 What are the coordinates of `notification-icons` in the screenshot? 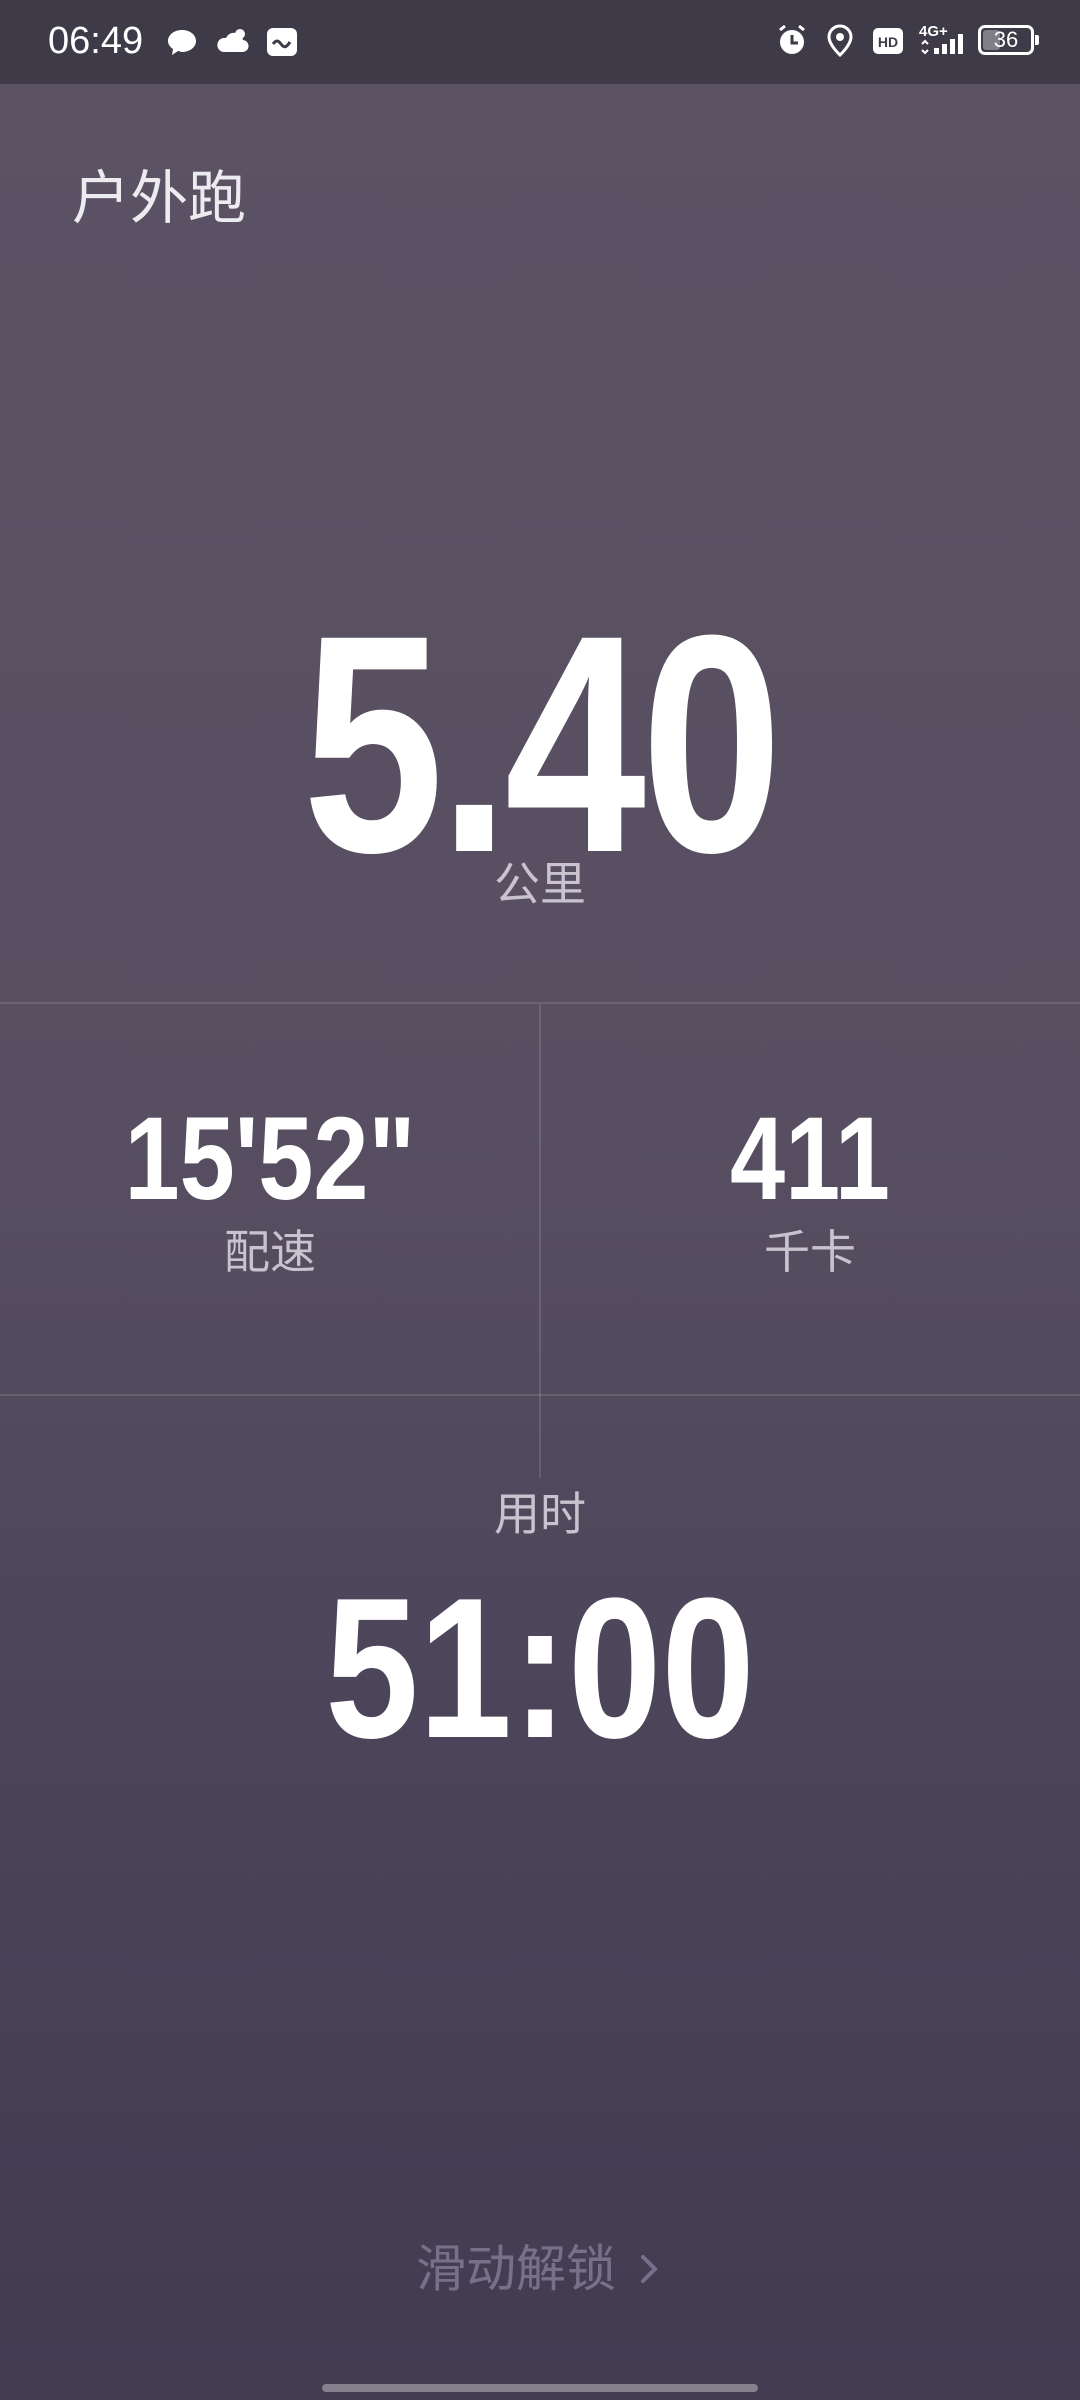 It's located at (232, 42).